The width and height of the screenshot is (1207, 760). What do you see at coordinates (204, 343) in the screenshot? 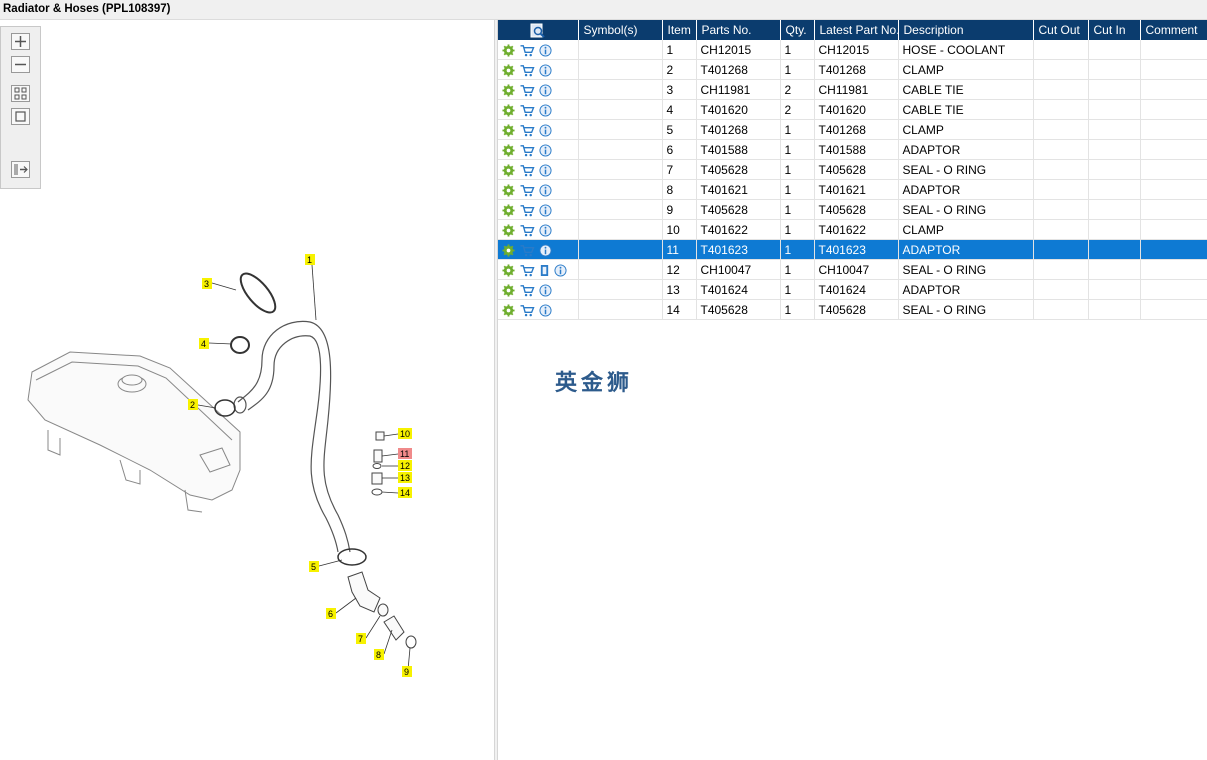
I see `callout-4: 4` at bounding box center [204, 343].